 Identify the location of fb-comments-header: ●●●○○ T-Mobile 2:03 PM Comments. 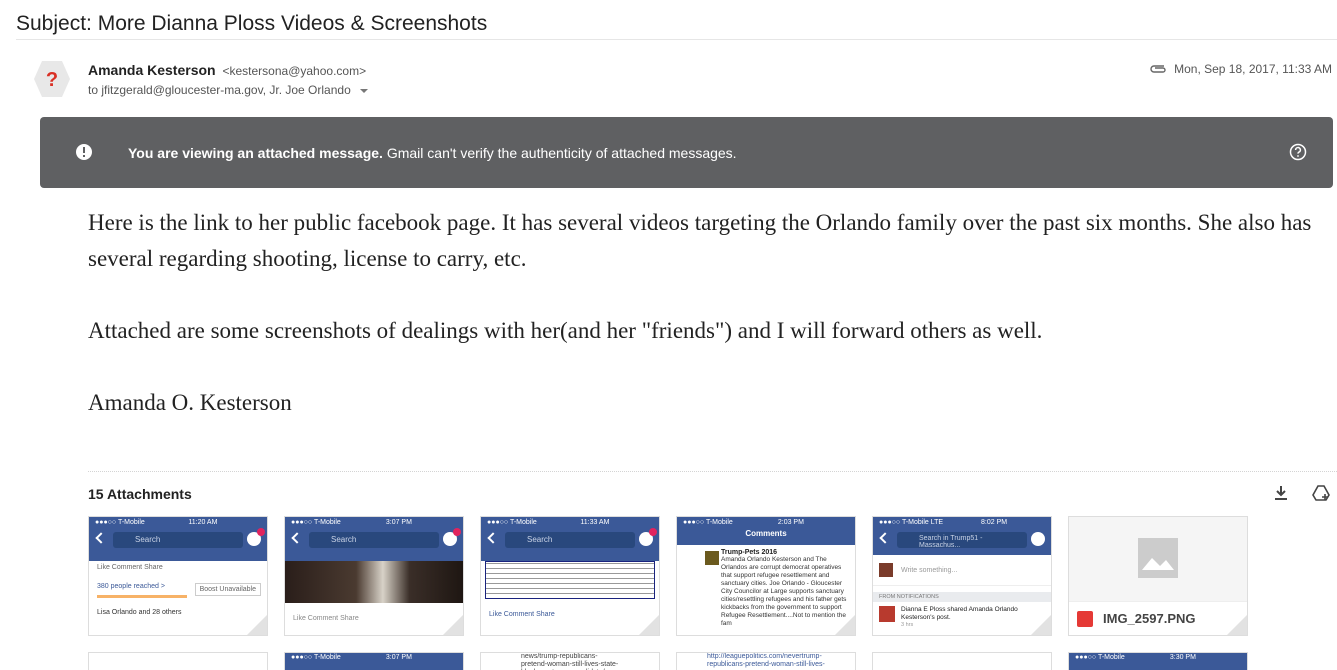
(766, 531).